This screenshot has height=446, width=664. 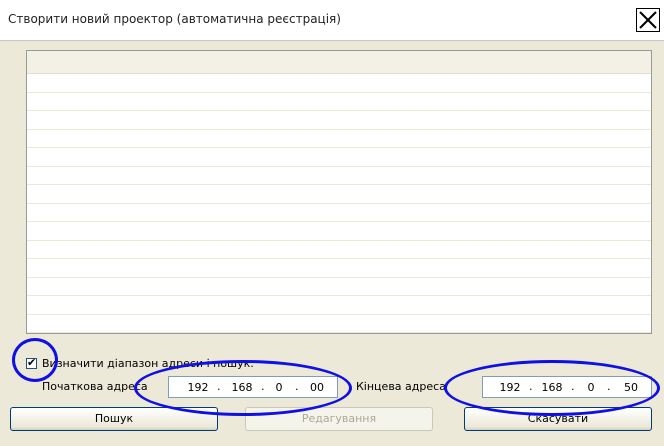 What do you see at coordinates (339, 62) in the screenshot?
I see `list-header` at bounding box center [339, 62].